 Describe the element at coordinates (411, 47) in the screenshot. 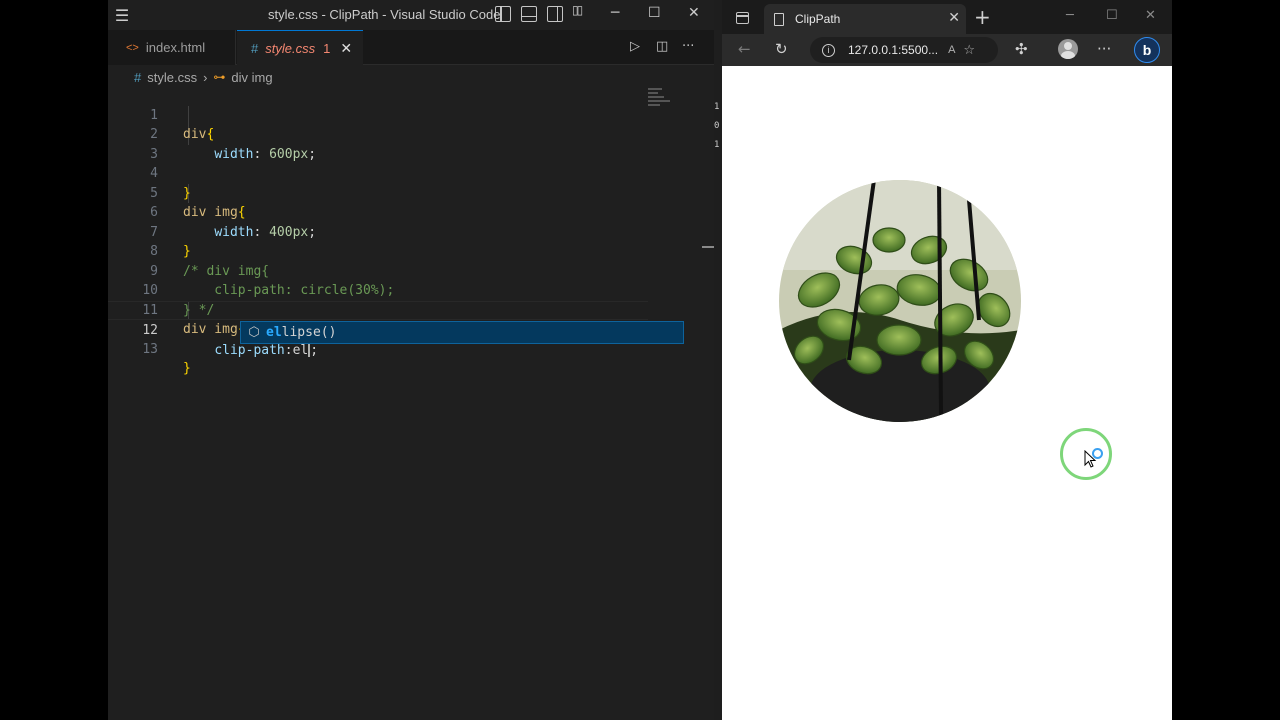

I see `editor-tab-bar: <> index.html # style.css 1 ✕` at that location.